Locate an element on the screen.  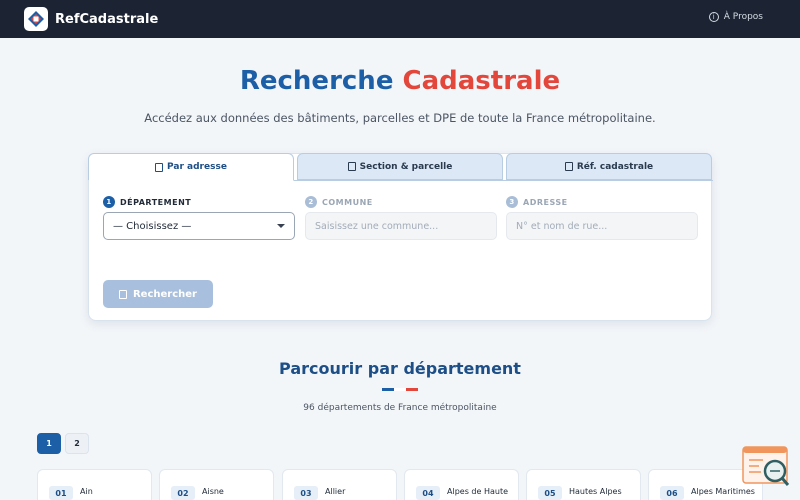
pagination: 1 2 is located at coordinates (63, 443).